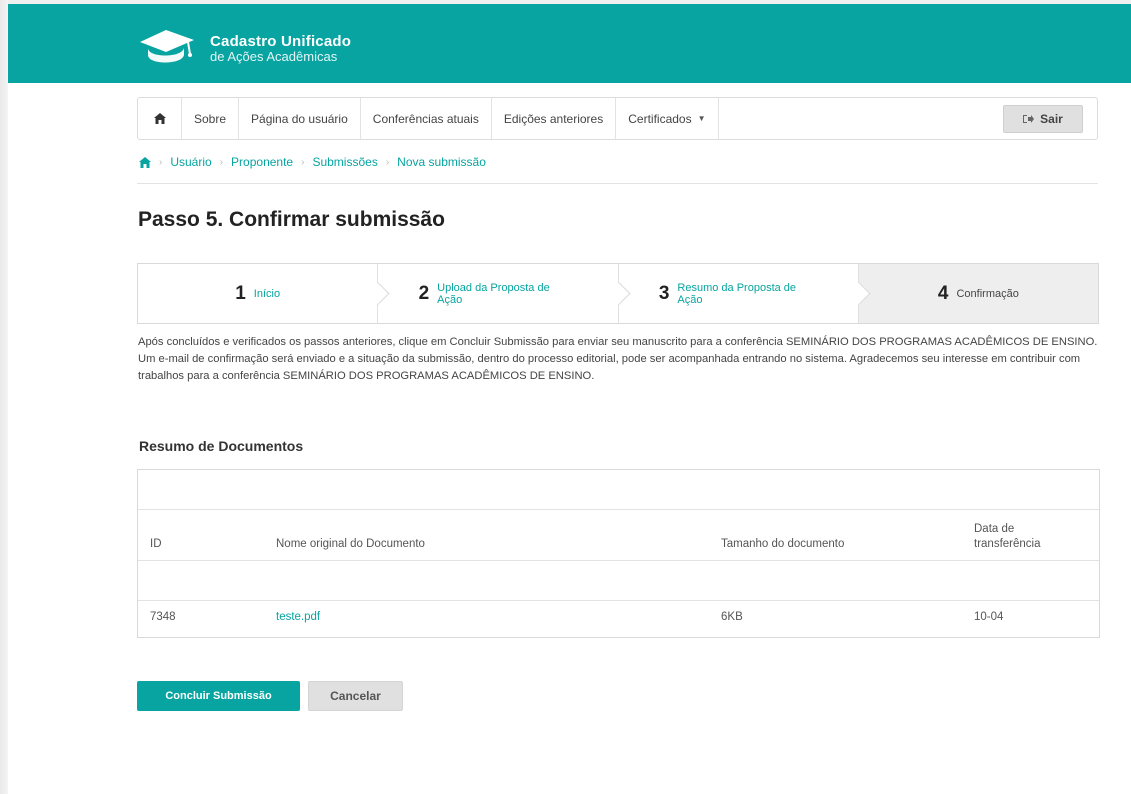 The width and height of the screenshot is (1131, 794). I want to click on step-number: 3, so click(664, 293).